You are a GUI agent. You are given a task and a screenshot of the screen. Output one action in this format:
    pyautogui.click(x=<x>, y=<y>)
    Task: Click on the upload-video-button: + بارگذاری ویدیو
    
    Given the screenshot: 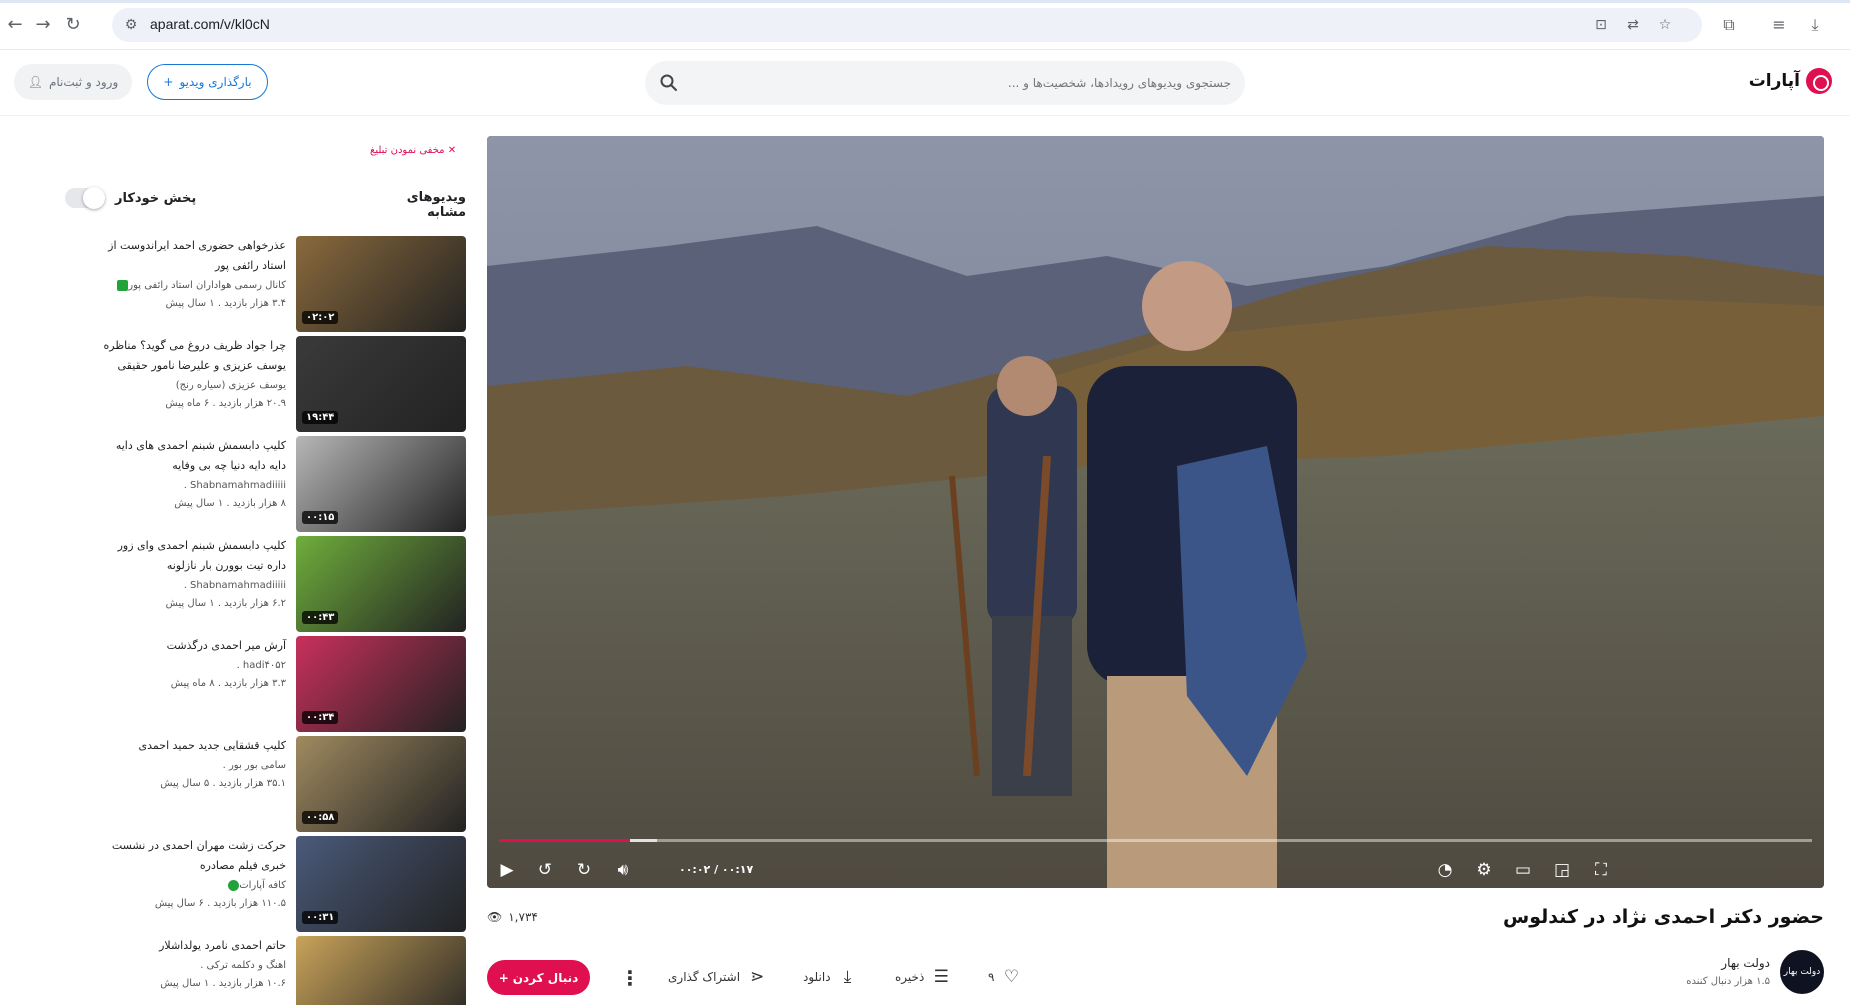 What is the action you would take?
    pyautogui.click(x=207, y=82)
    